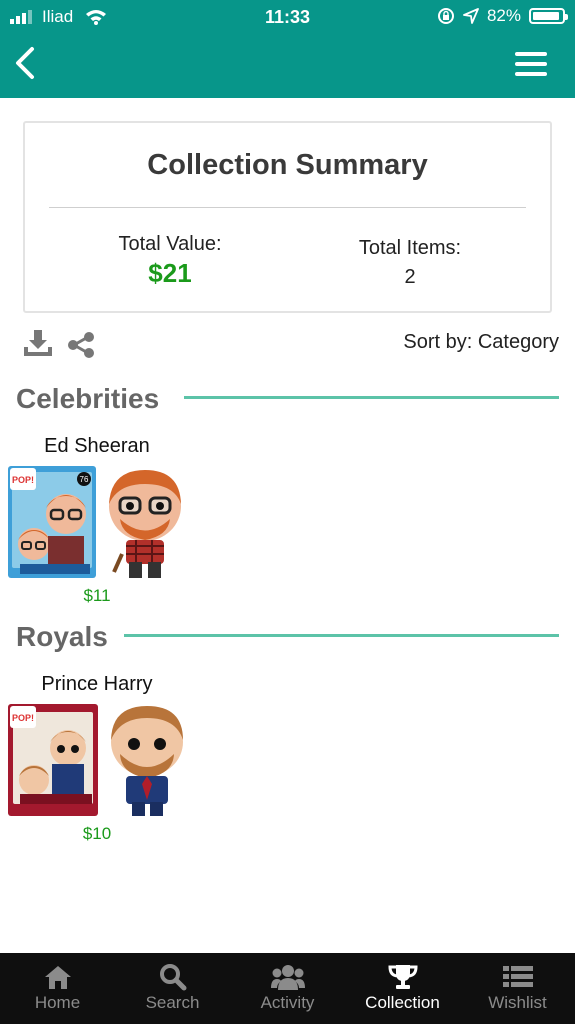 The height and width of the screenshot is (1024, 575). What do you see at coordinates (97, 595) in the screenshot?
I see `item-price: $11` at bounding box center [97, 595].